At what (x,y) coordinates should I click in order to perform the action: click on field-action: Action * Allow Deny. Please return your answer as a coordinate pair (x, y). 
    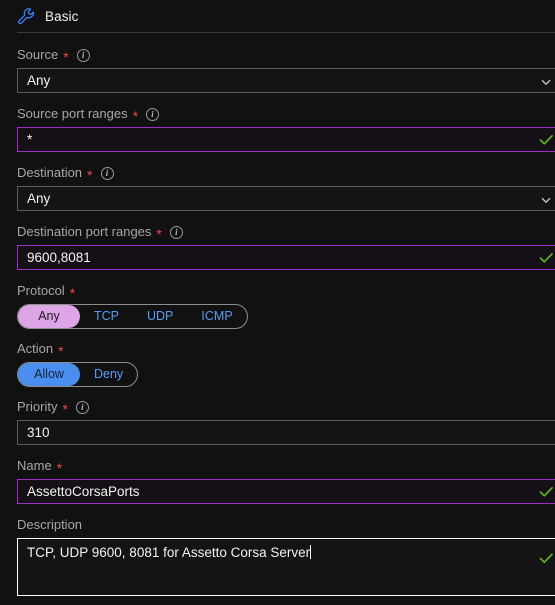
    Looking at the image, I should click on (277, 364).